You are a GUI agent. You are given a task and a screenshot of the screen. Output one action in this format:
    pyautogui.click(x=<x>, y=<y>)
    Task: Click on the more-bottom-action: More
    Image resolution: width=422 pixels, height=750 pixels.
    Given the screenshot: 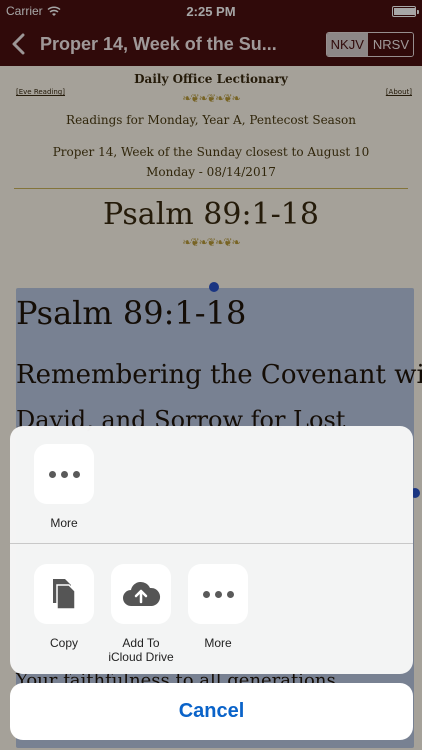 What is the action you would take?
    pyautogui.click(x=218, y=607)
    